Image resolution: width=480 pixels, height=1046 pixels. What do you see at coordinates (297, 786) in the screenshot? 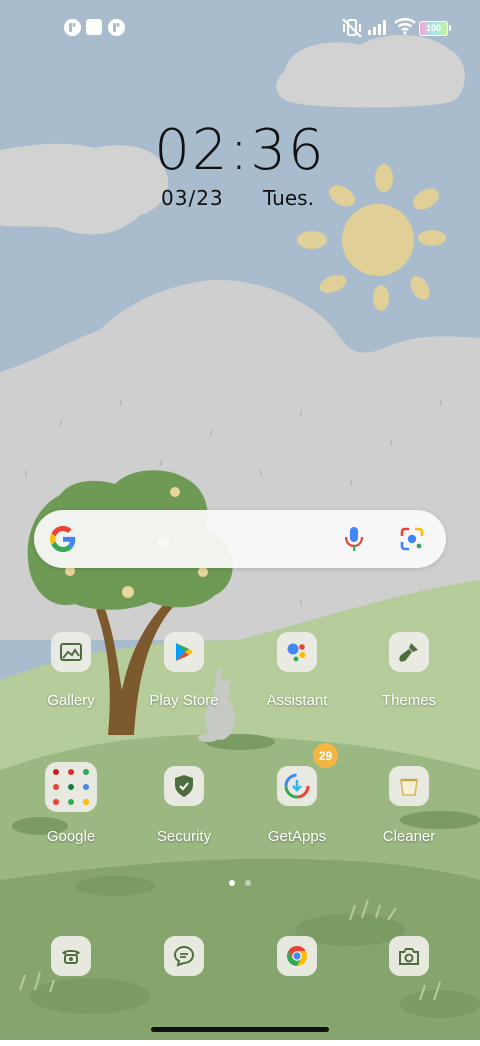
I see `getapps-icon` at bounding box center [297, 786].